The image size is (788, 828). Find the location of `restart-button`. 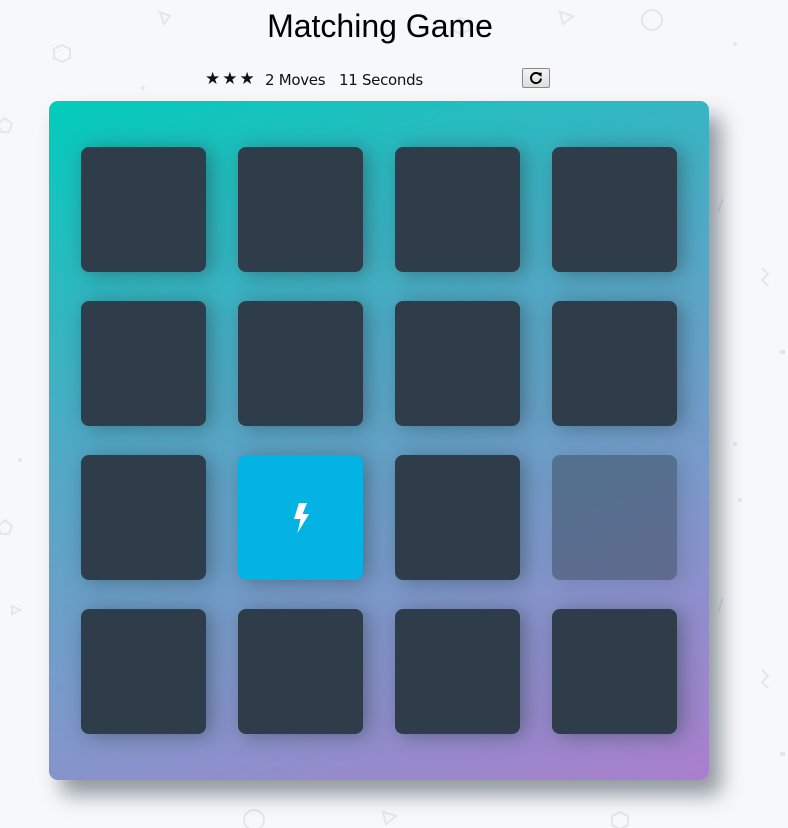

restart-button is located at coordinates (536, 78).